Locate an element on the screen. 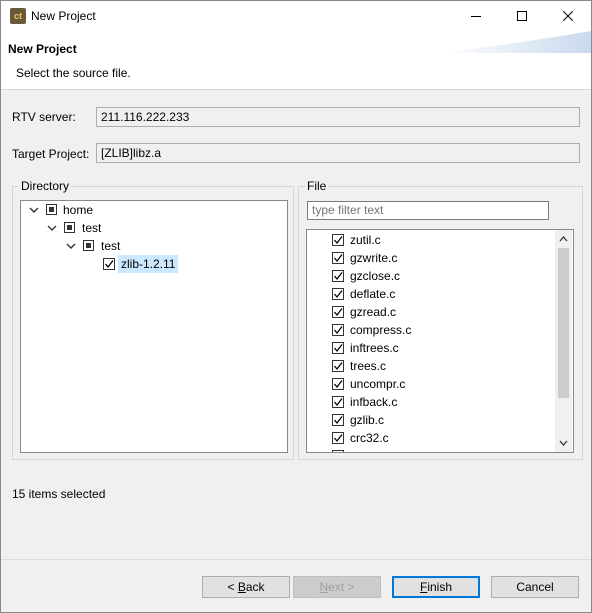  tree-node-zlib: zlib-1.2.11 is located at coordinates (151, 264).